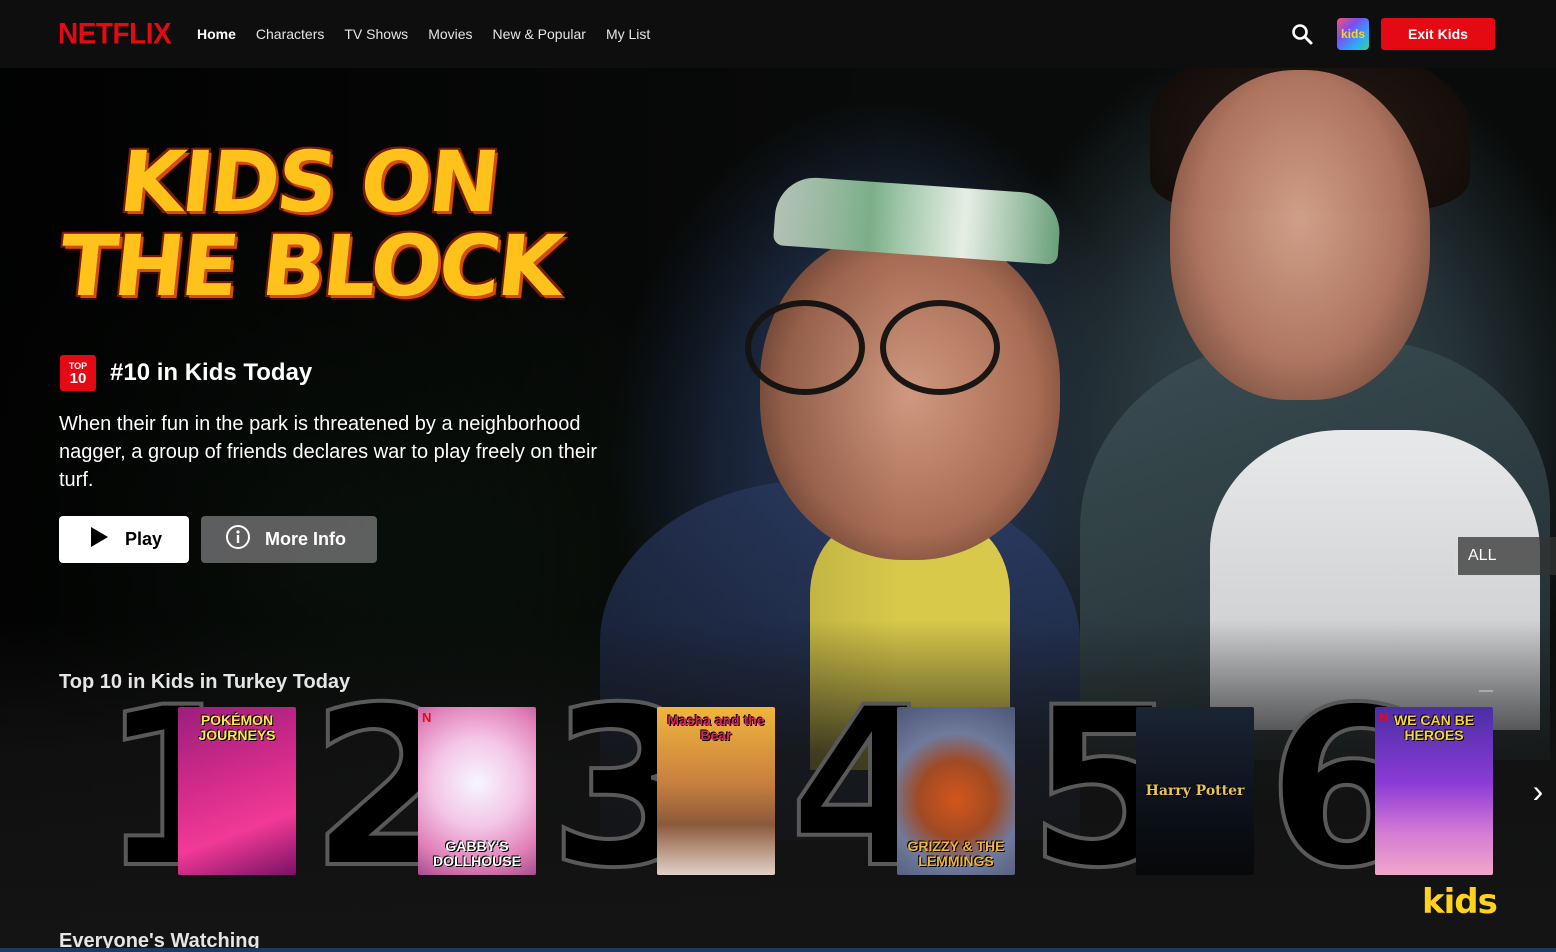  Describe the element at coordinates (1353, 34) in the screenshot. I see `kids-profile-avatar: kids` at that location.